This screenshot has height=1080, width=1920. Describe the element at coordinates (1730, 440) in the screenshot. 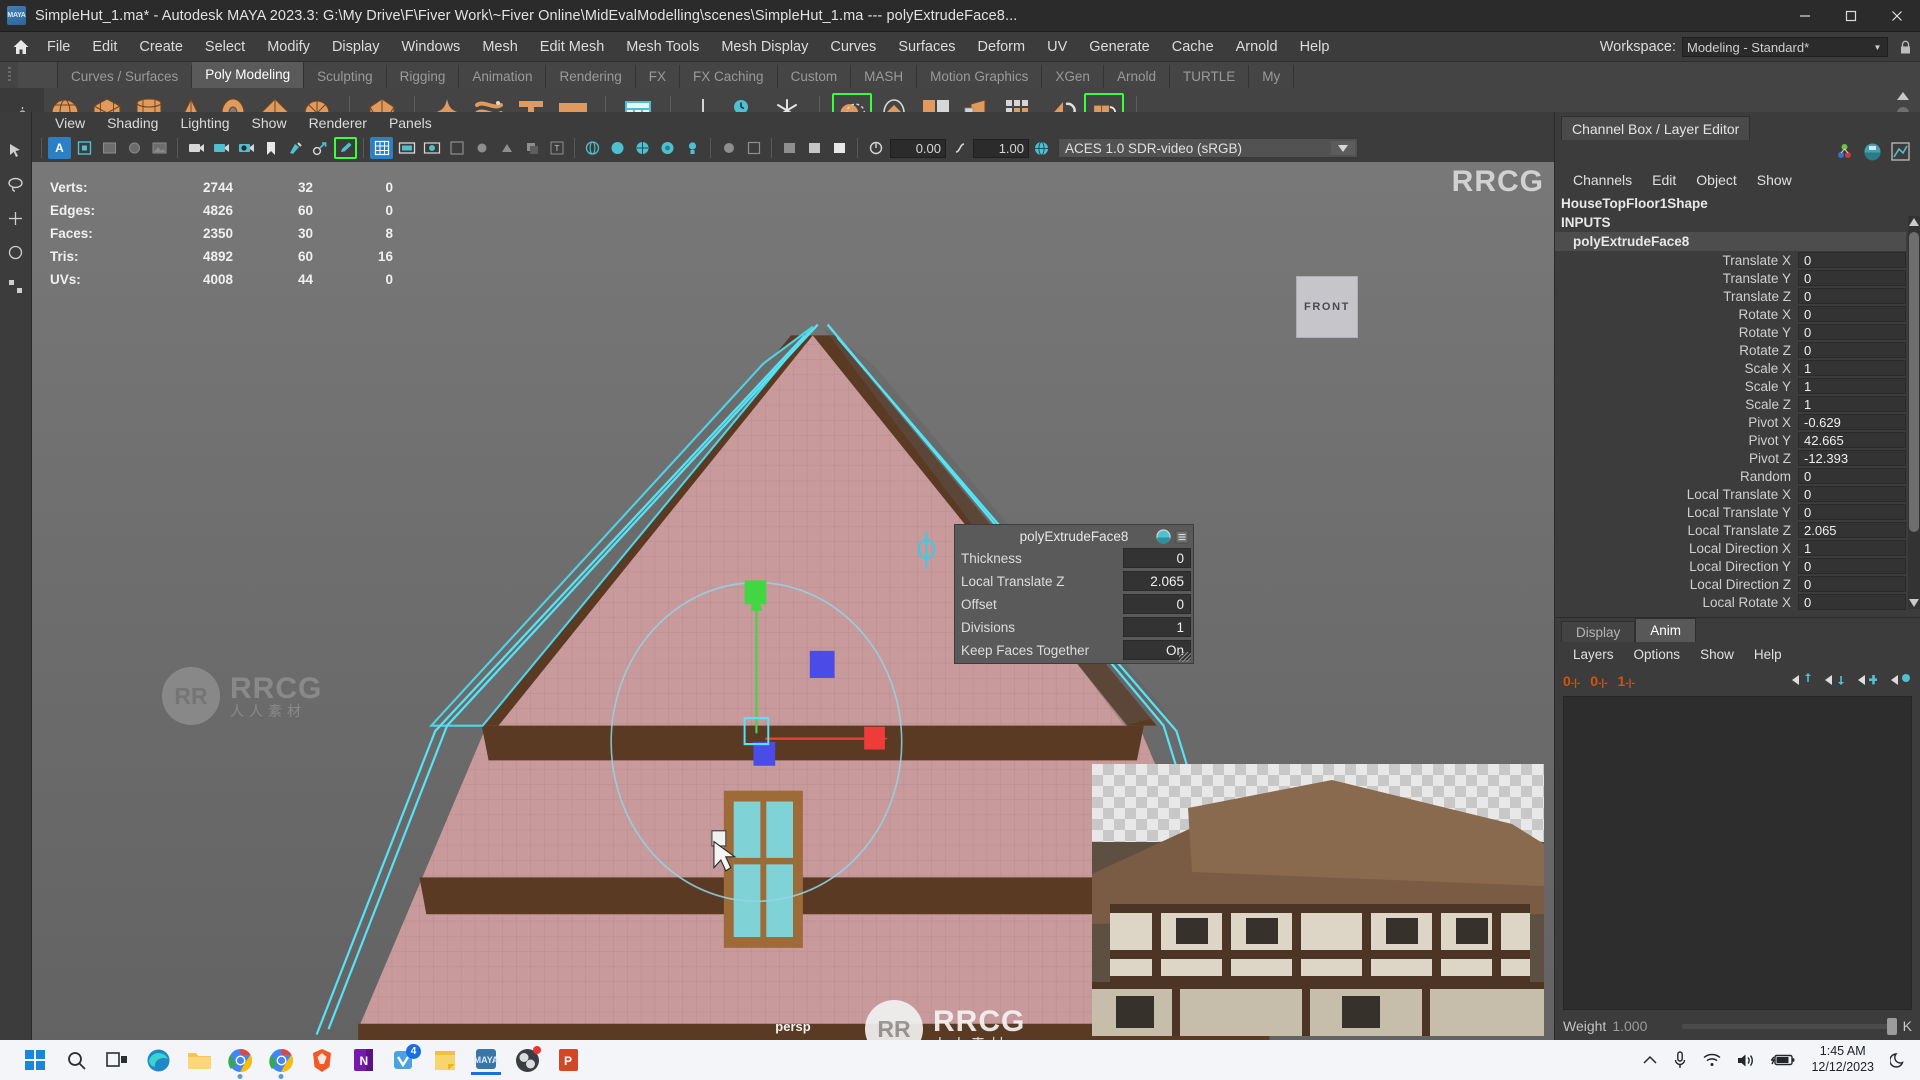

I see `channel-row: Pivot Y 42.665` at that location.